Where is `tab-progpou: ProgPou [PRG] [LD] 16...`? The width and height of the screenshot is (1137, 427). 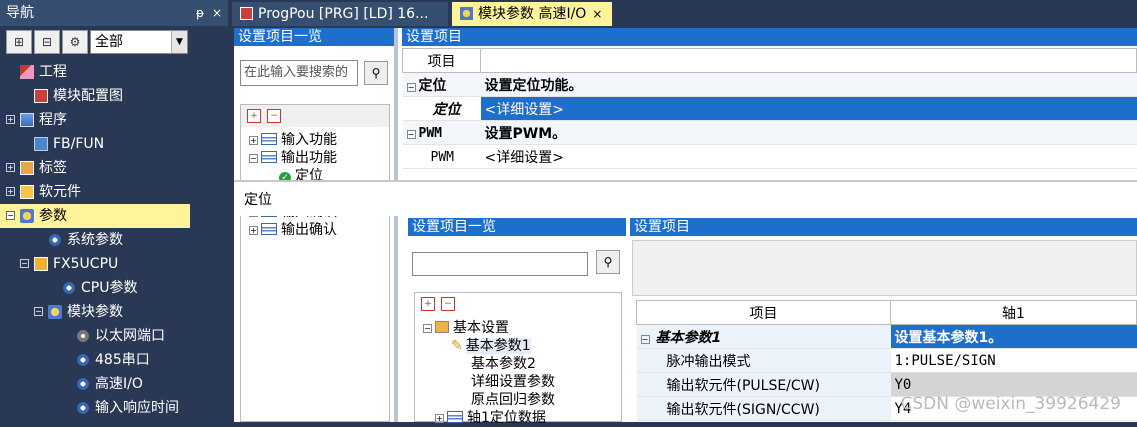
tab-progpou: ProgPou [PRG] [LD] 16... is located at coordinates (340, 14).